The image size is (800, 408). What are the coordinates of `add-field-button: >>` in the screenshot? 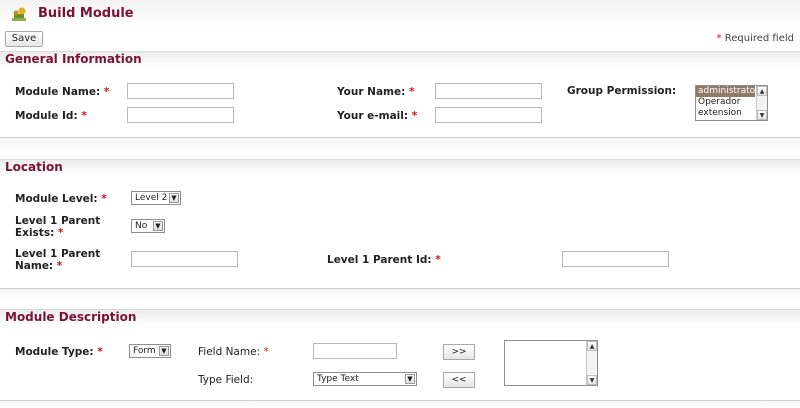 It's located at (459, 352).